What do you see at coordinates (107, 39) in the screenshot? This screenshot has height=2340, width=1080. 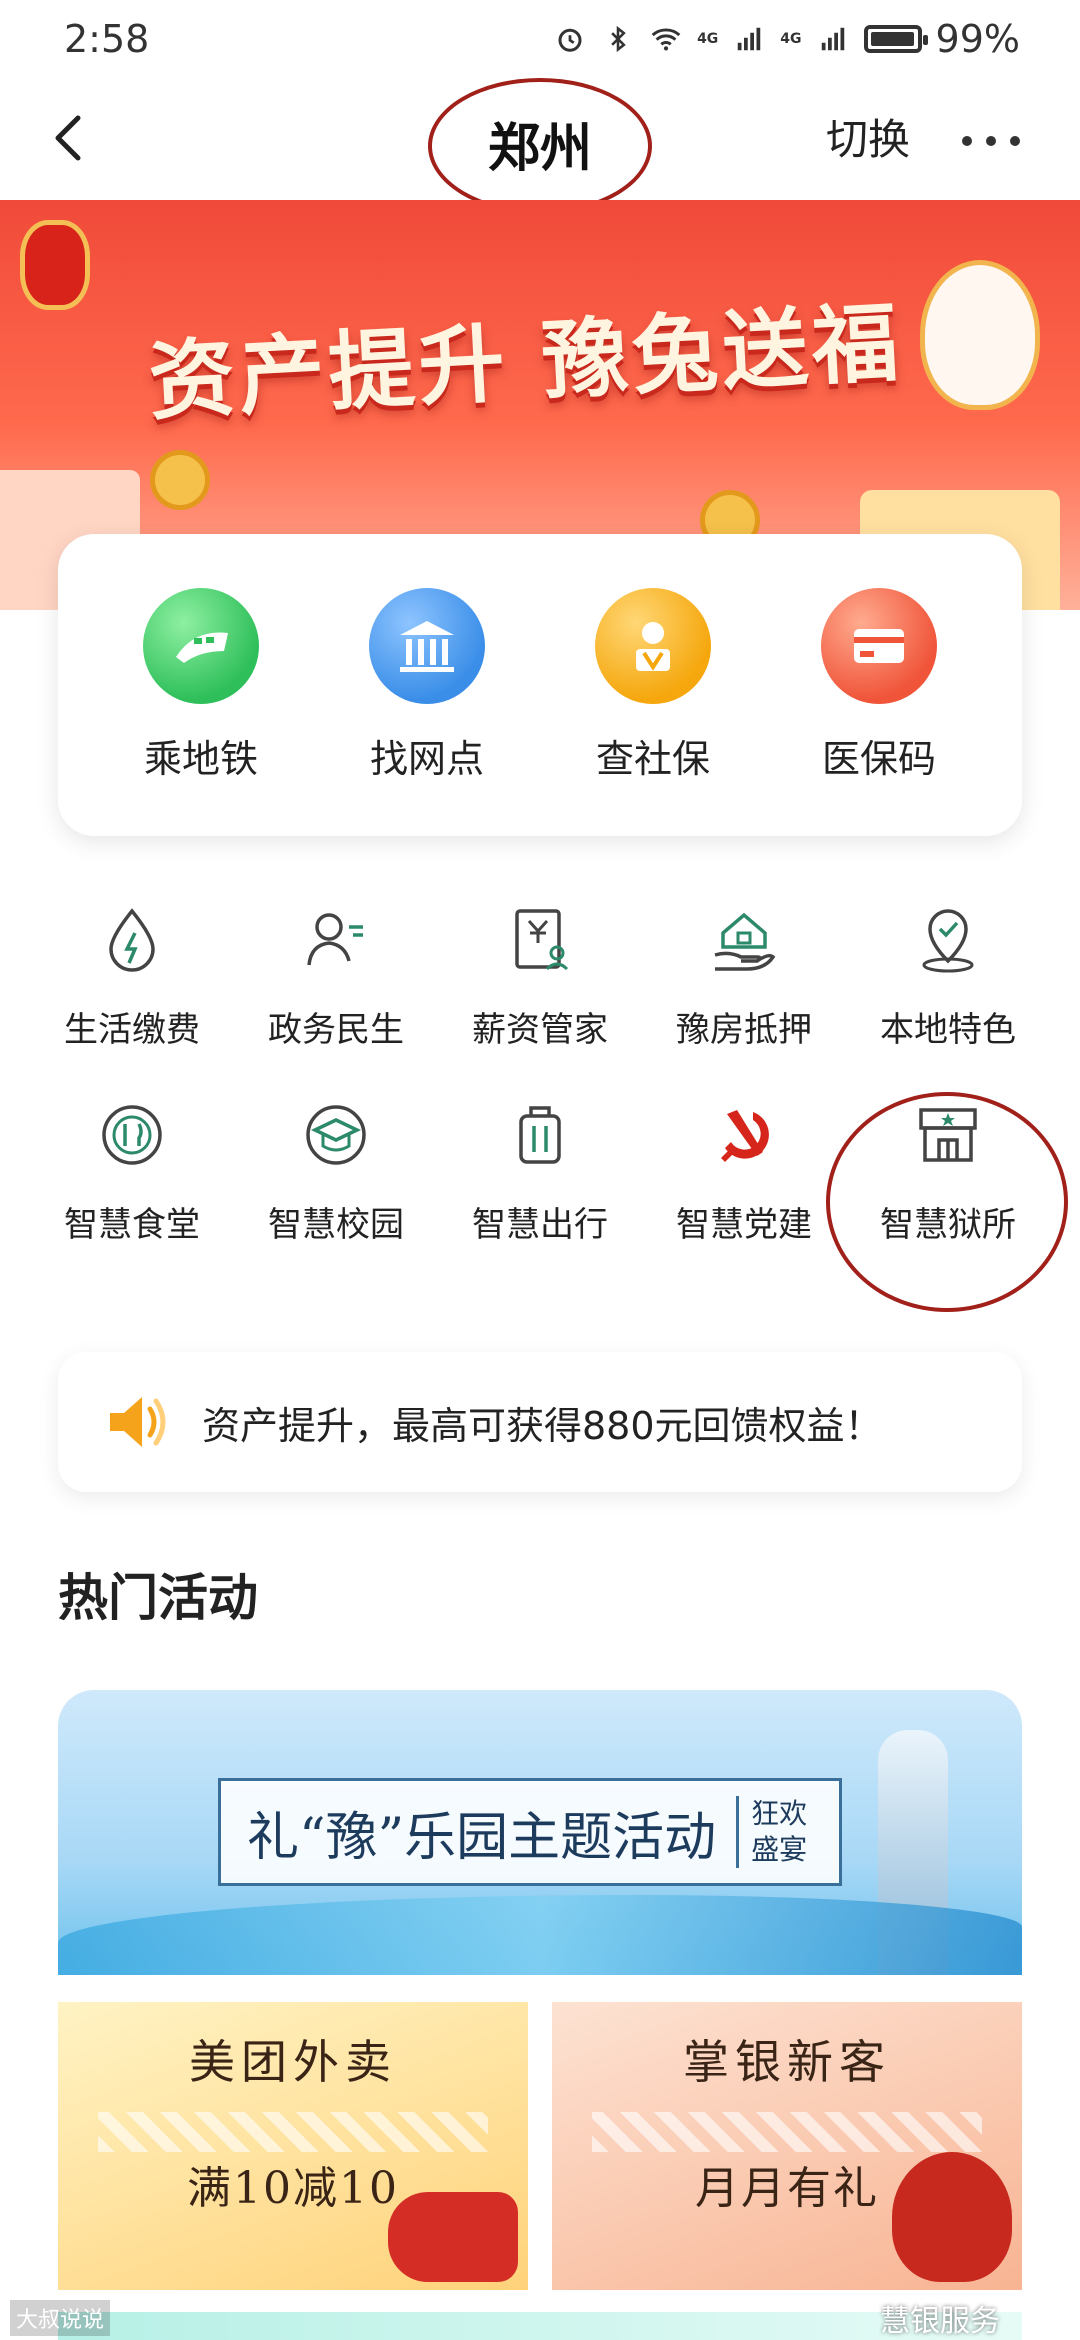 I see `status-time: 2:58` at bounding box center [107, 39].